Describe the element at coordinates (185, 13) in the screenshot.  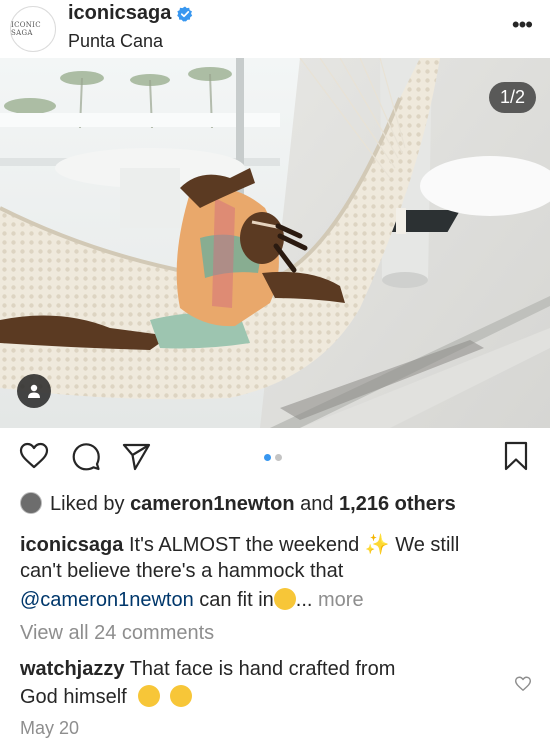
I see `verified-badge-icon` at that location.